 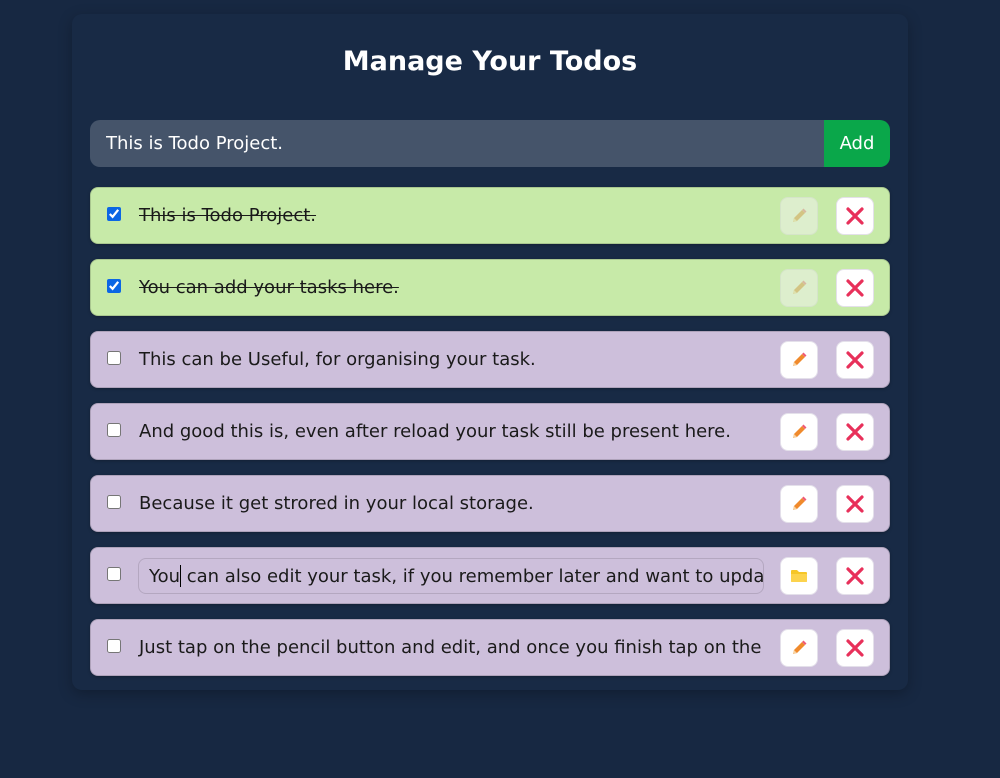 What do you see at coordinates (228, 215) in the screenshot?
I see `todo-text: This is Todo Project.` at bounding box center [228, 215].